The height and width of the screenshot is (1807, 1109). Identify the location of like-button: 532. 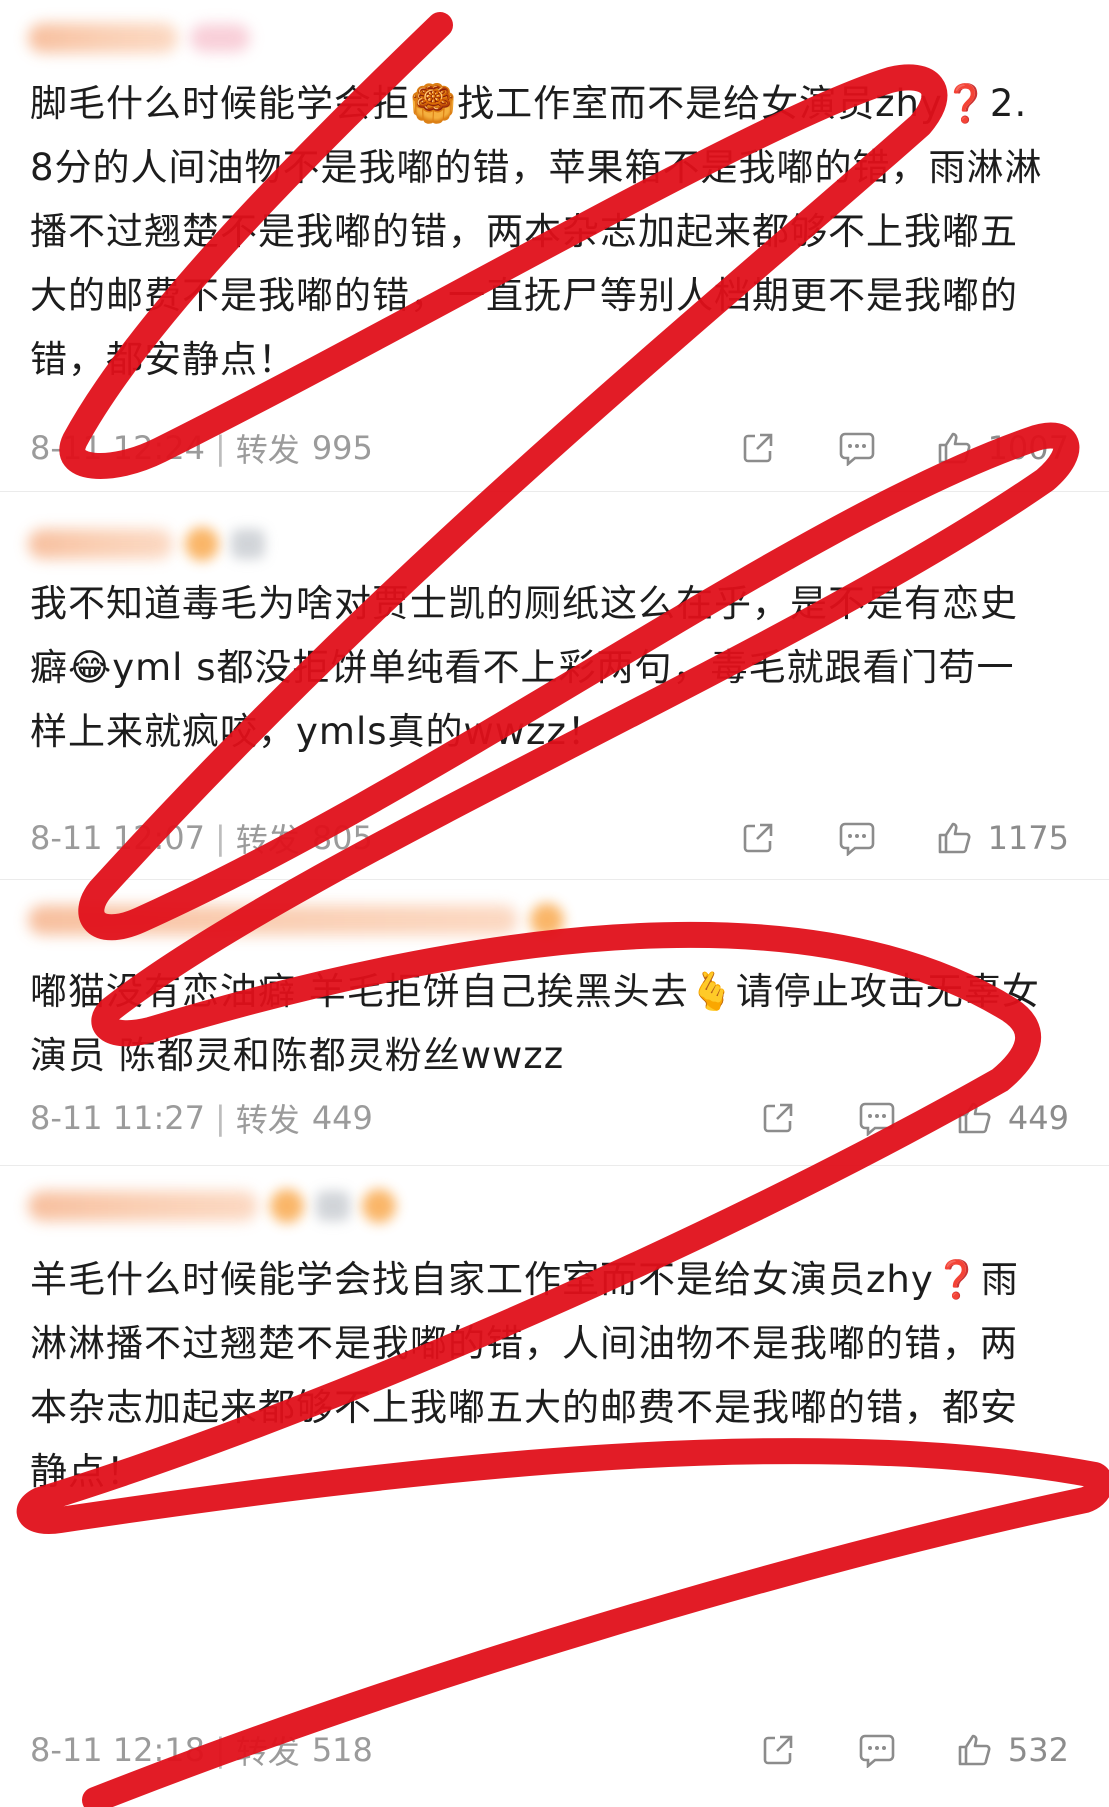
(1012, 1750).